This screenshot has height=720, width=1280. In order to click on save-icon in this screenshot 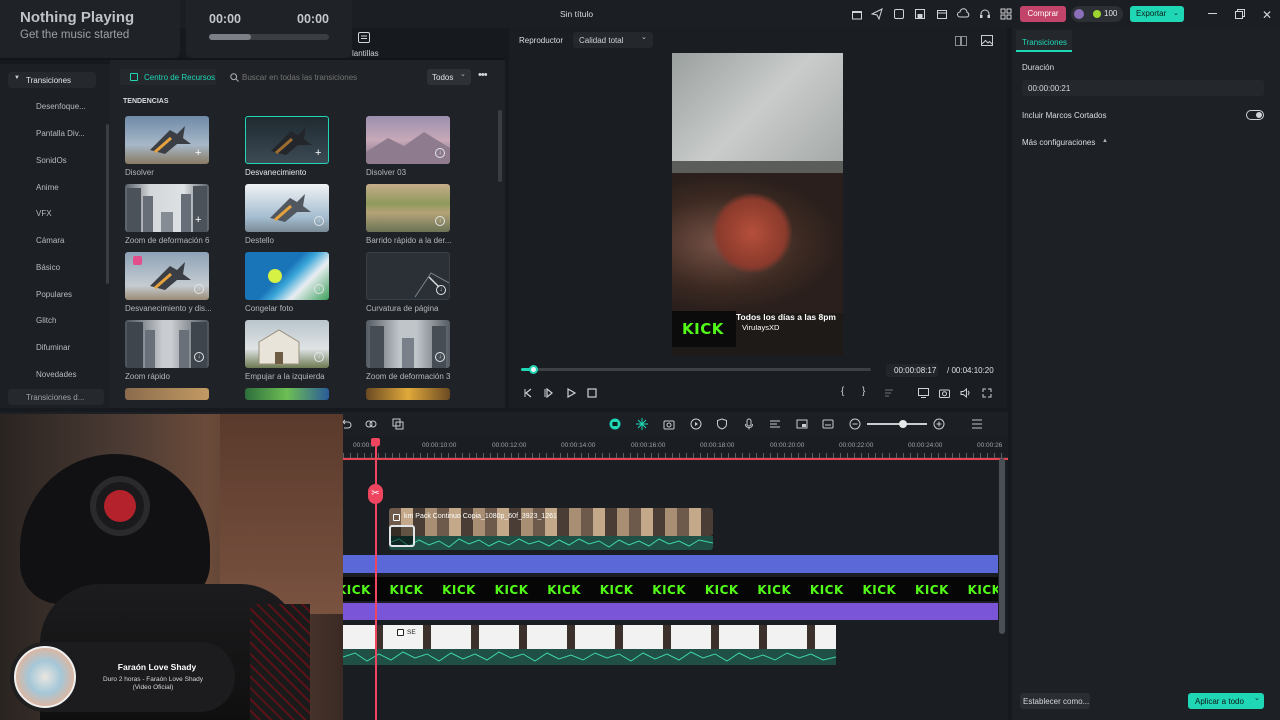, I will do `click(920, 14)`.